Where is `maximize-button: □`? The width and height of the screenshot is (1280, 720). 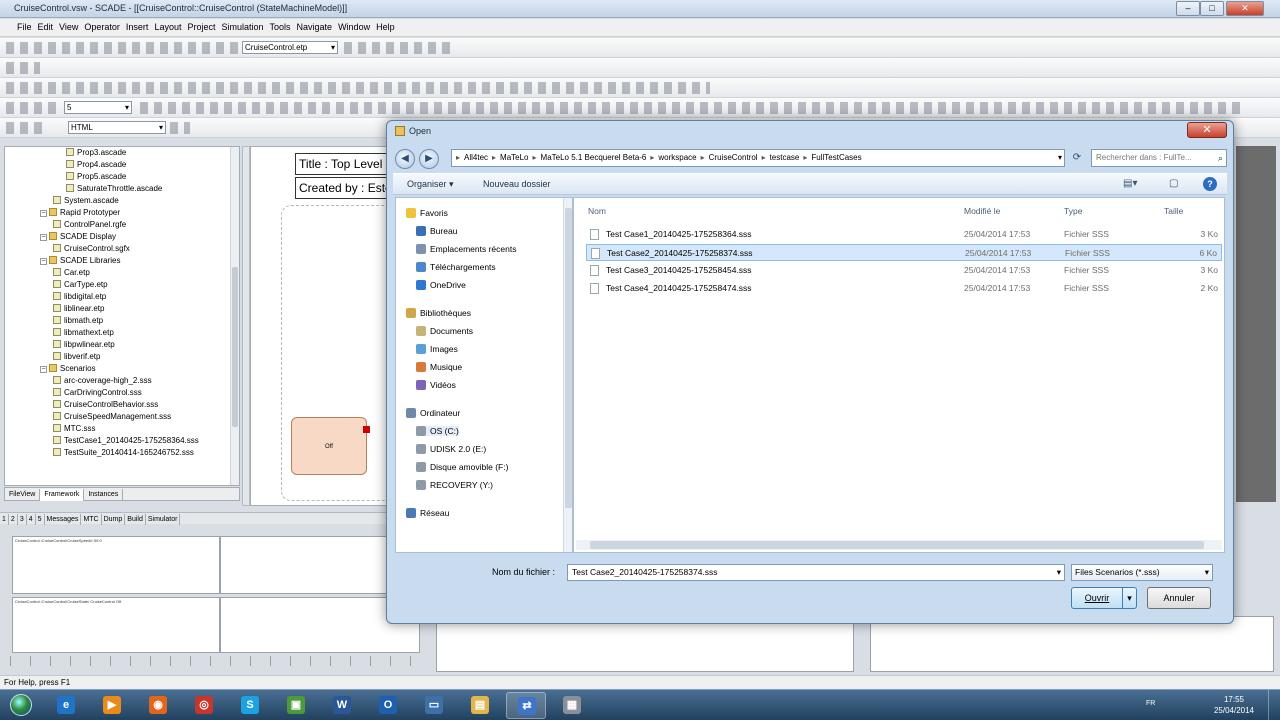
maximize-button: □ is located at coordinates (1212, 8).